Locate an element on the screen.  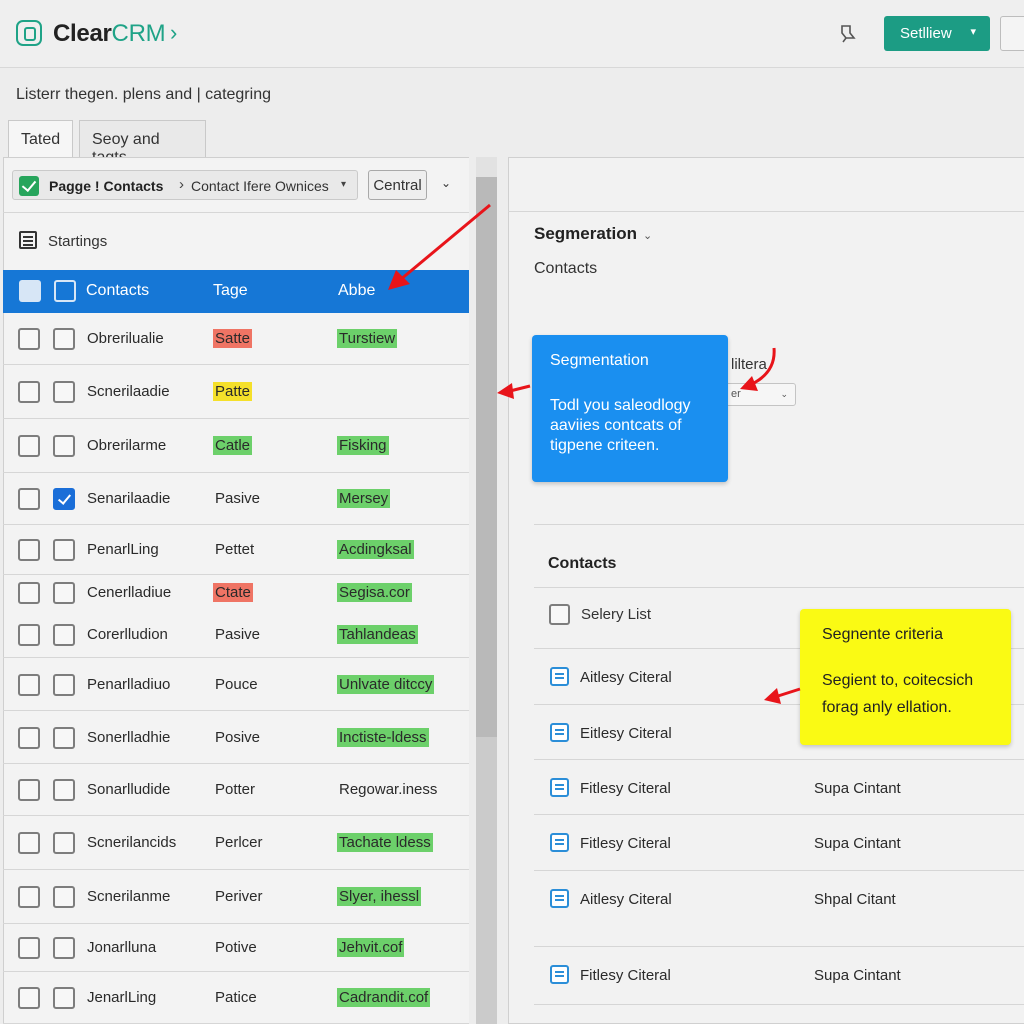
table-row: PenarlLing Pettet Acdingksal is located at coordinates (236, 550).